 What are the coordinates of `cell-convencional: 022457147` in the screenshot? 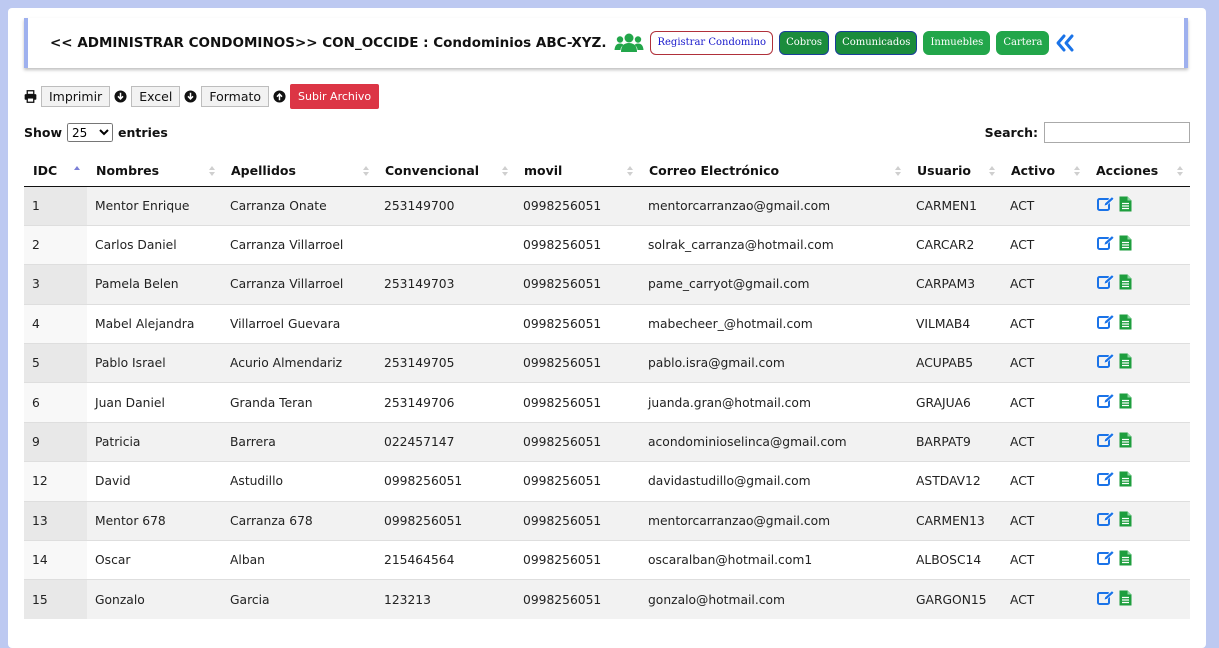 It's located at (445, 441).